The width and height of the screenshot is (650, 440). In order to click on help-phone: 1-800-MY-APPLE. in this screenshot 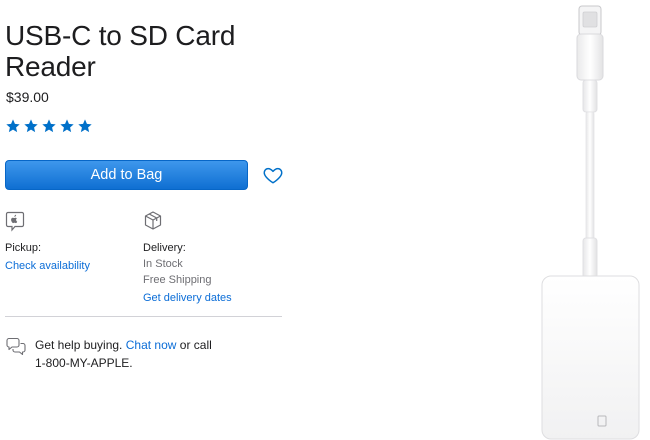, I will do `click(84, 363)`.